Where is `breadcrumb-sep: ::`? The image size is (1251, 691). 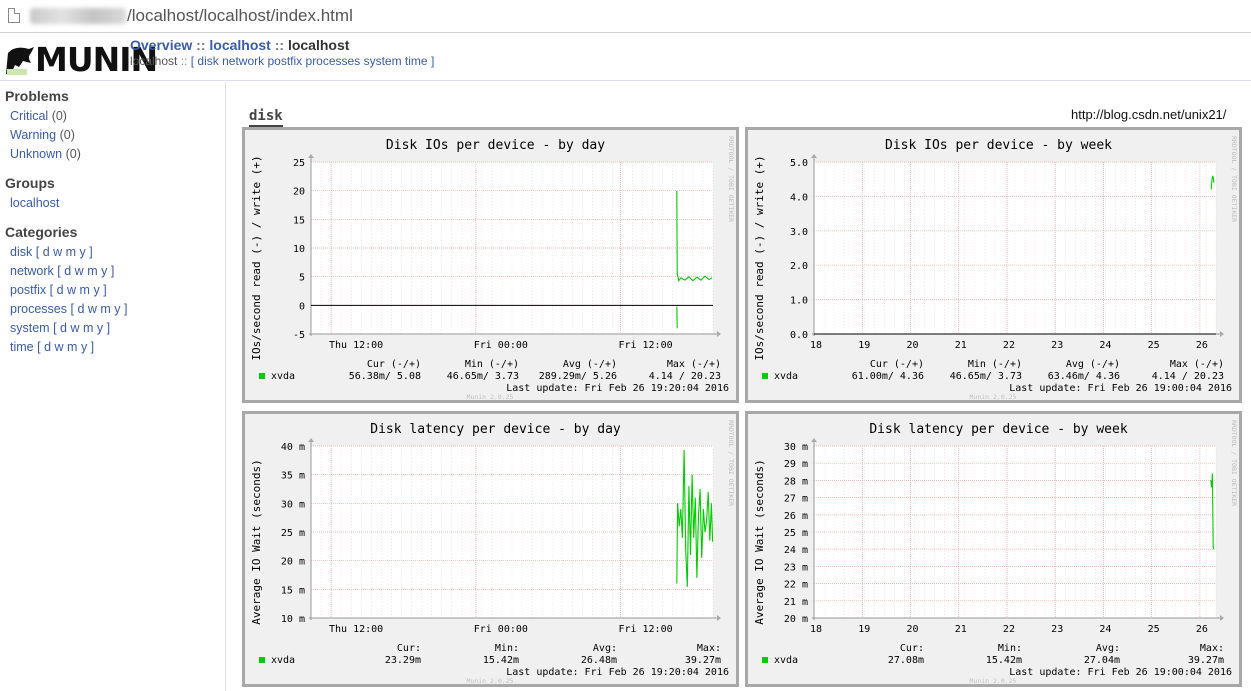
breadcrumb-sep: :: is located at coordinates (201, 45).